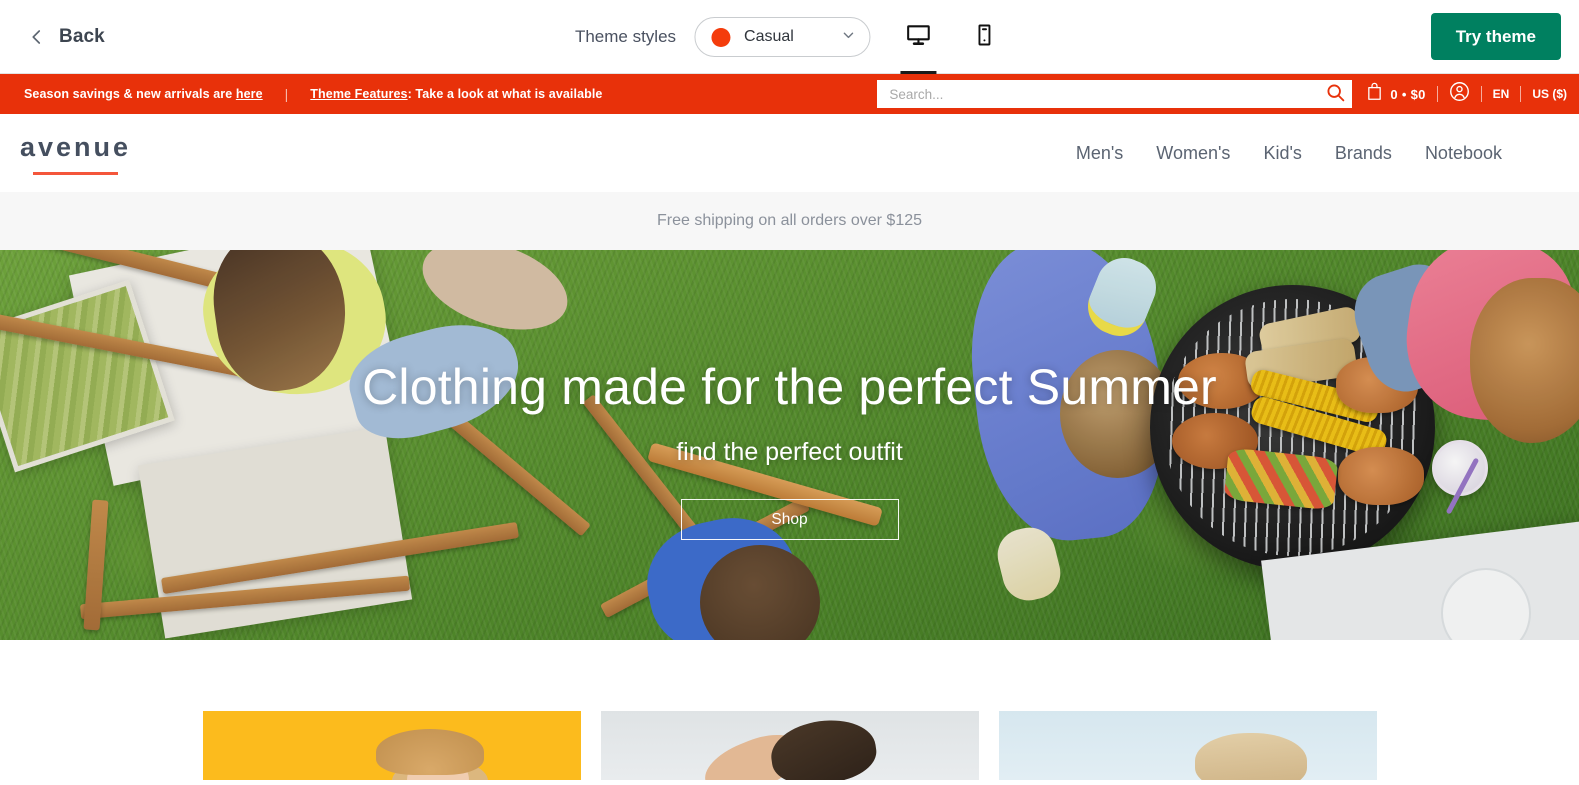 Image resolution: width=1579 pixels, height=785 pixels. What do you see at coordinates (76, 173) in the screenshot?
I see `store-logo-underline` at bounding box center [76, 173].